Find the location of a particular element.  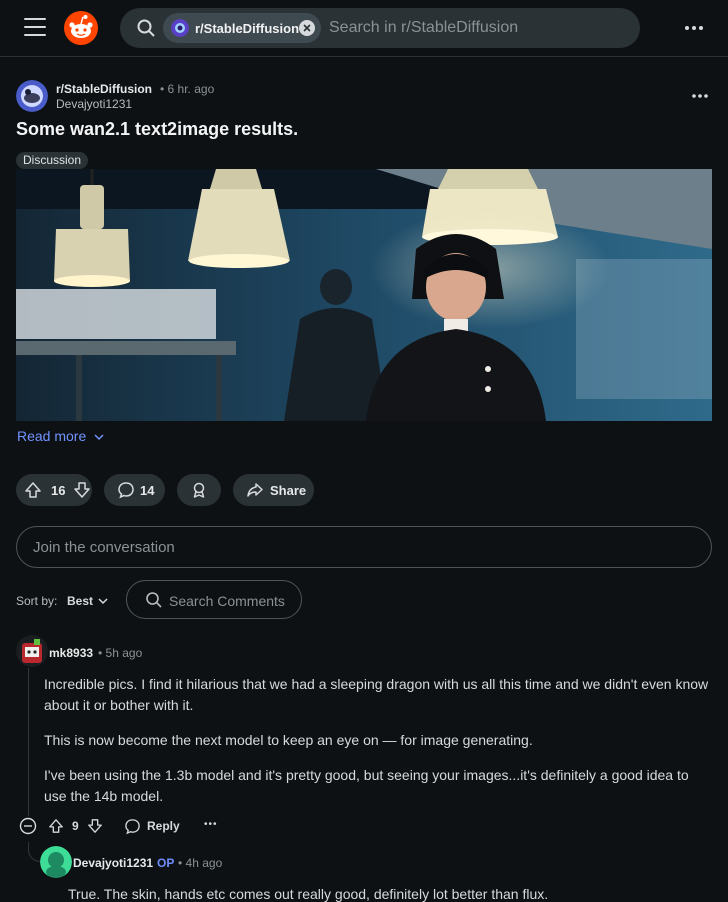

reply-button: Reply is located at coordinates (152, 826).